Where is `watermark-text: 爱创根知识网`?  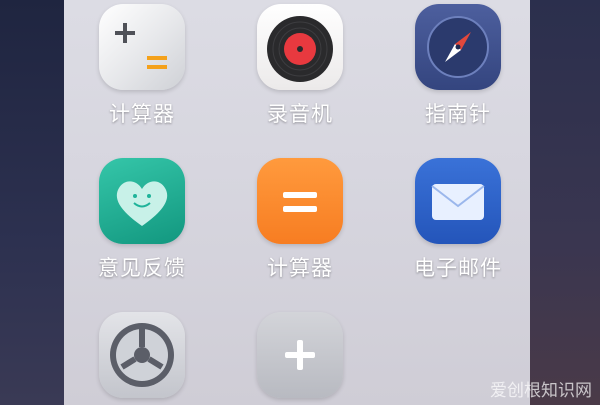 watermark-text: 爱创根知识网 is located at coordinates (541, 391).